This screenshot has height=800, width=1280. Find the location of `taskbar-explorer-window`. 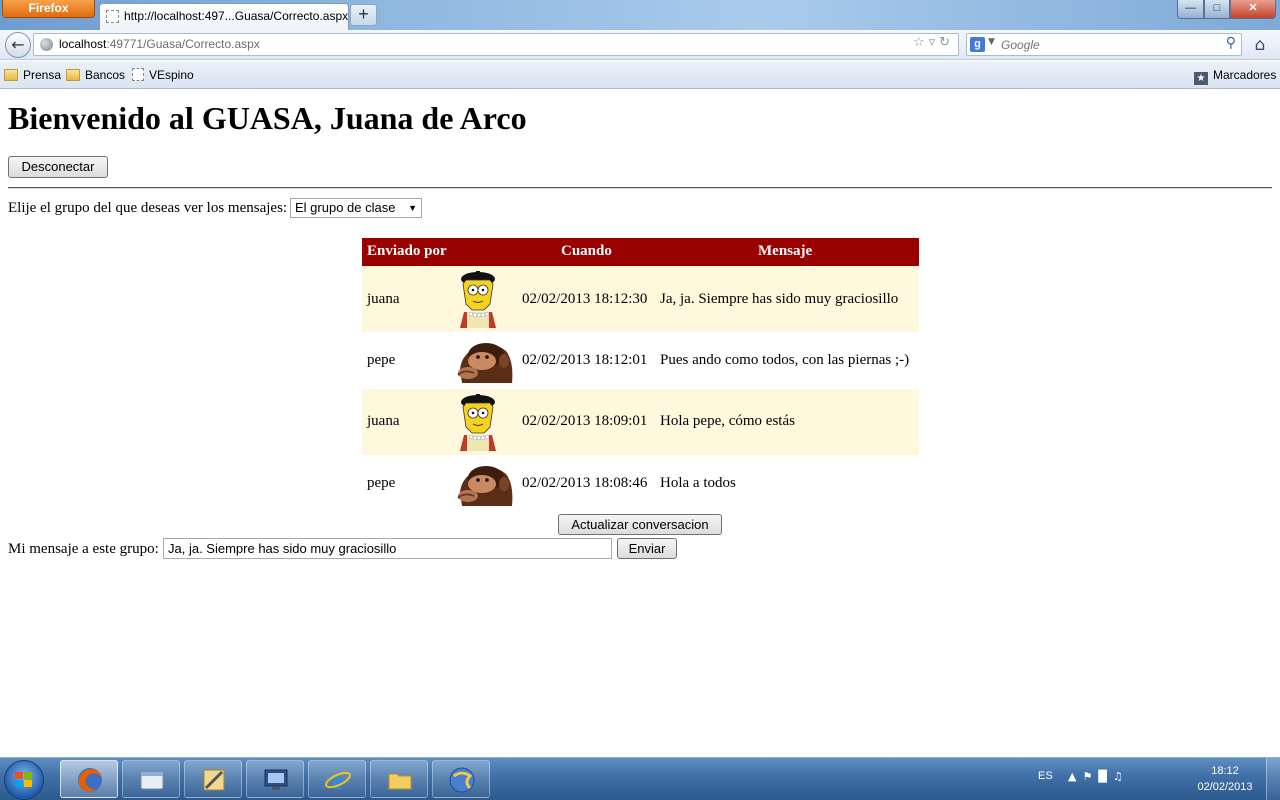

taskbar-explorer-window is located at coordinates (151, 779).